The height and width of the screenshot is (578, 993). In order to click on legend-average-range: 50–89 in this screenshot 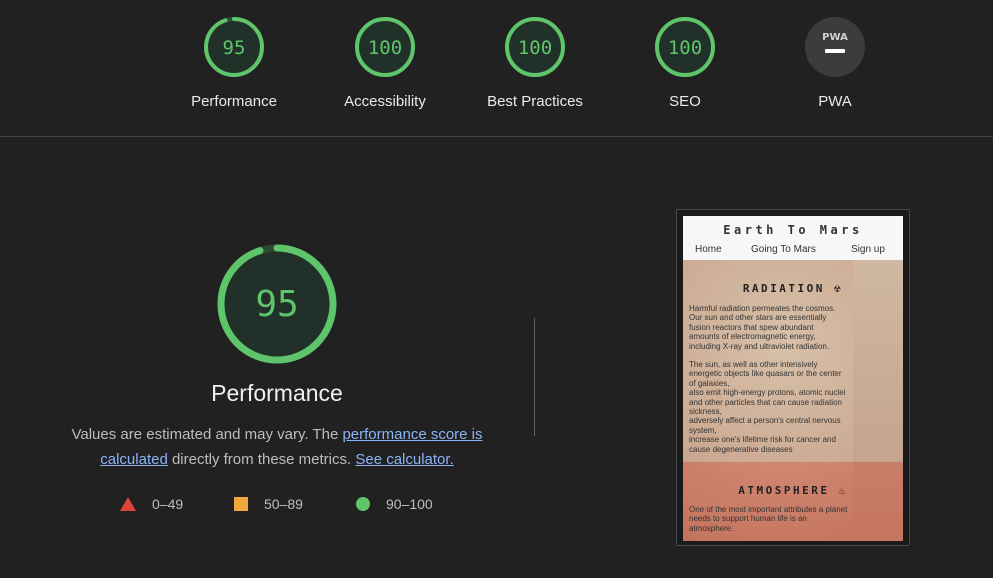, I will do `click(283, 504)`.